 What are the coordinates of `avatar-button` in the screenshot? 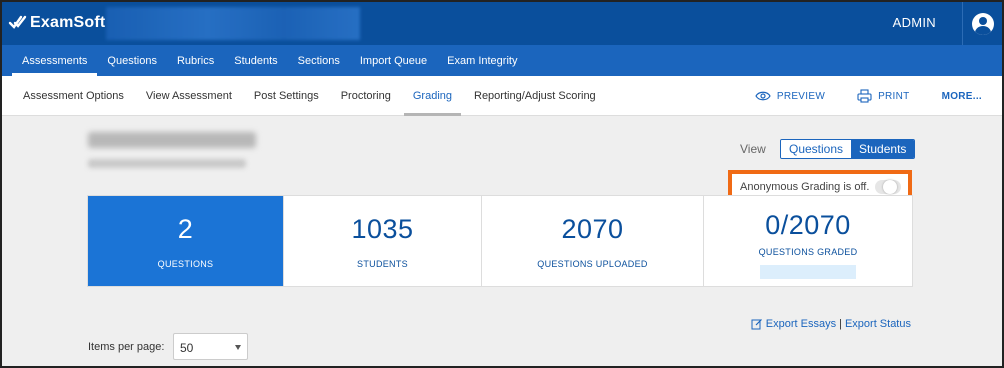 It's located at (982, 23).